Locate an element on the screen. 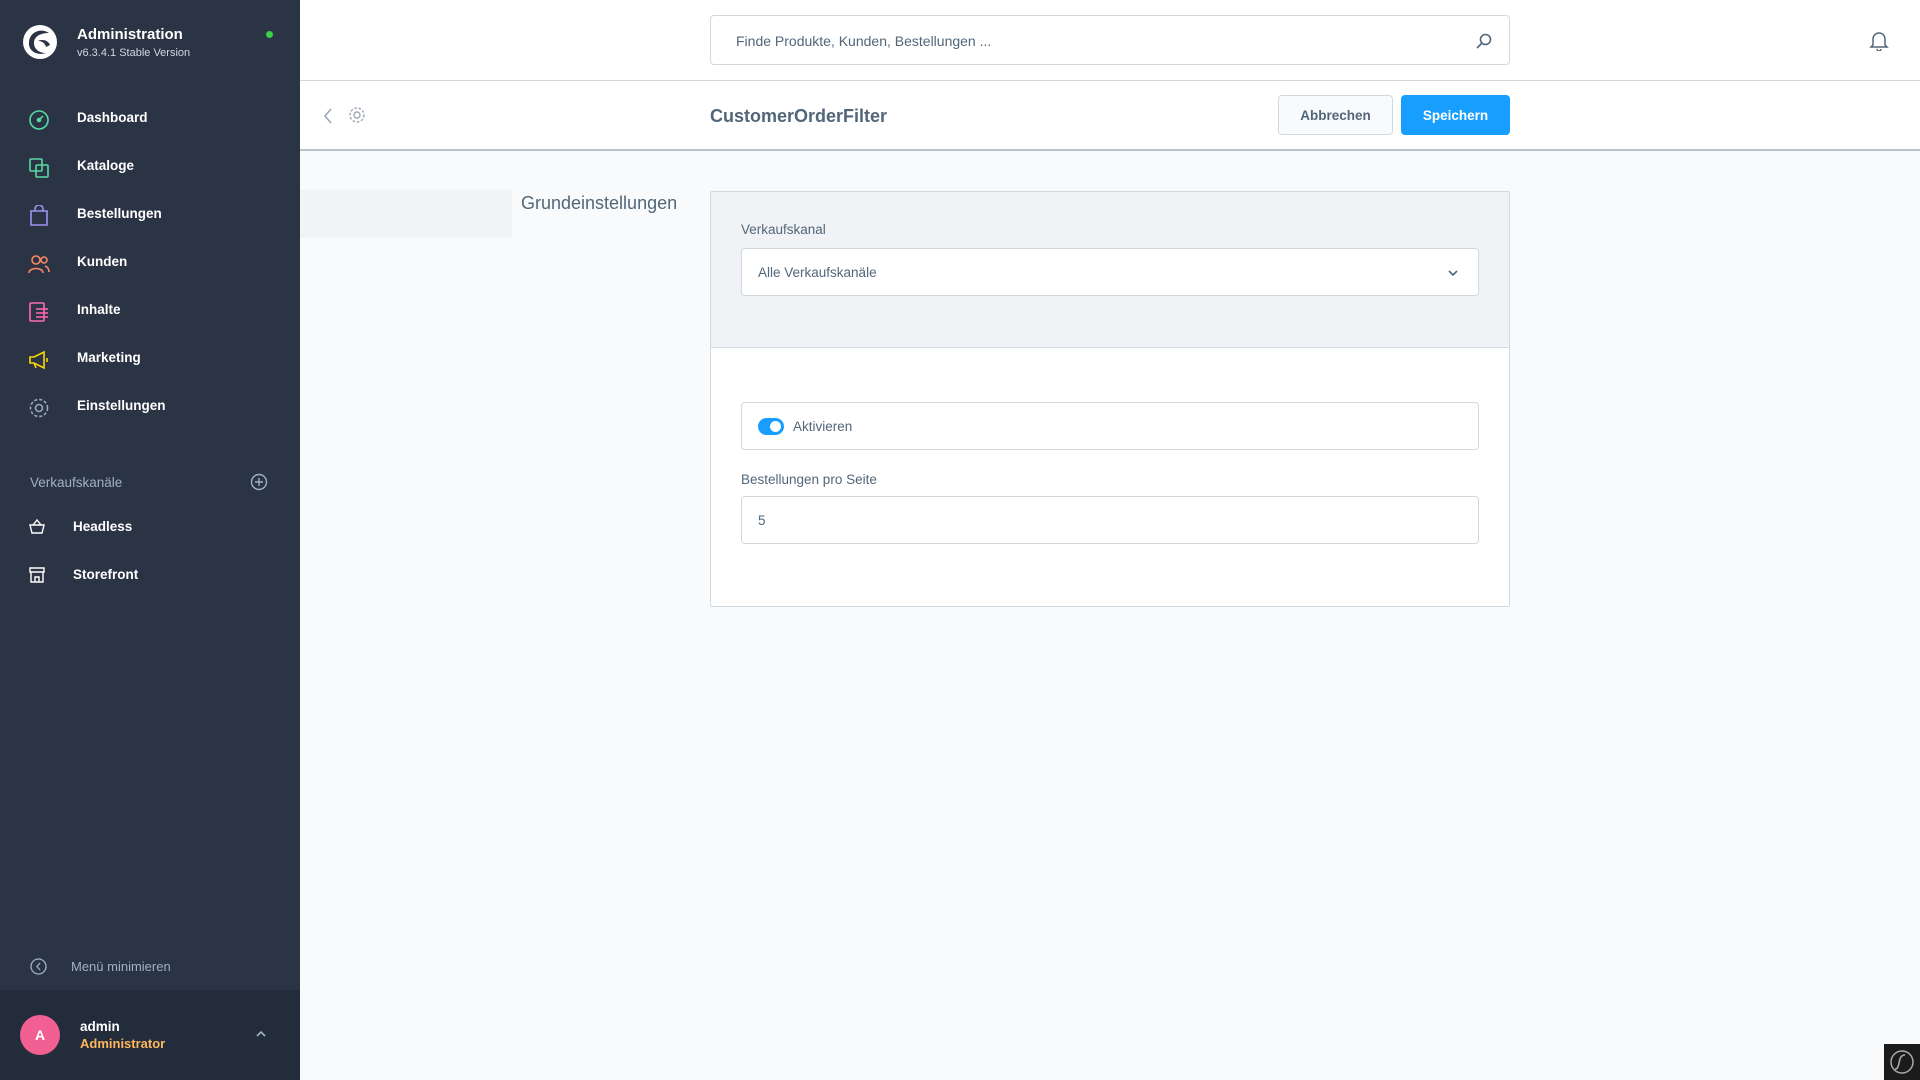 The image size is (1920, 1080). chevron-down-icon is located at coordinates (1453, 273).